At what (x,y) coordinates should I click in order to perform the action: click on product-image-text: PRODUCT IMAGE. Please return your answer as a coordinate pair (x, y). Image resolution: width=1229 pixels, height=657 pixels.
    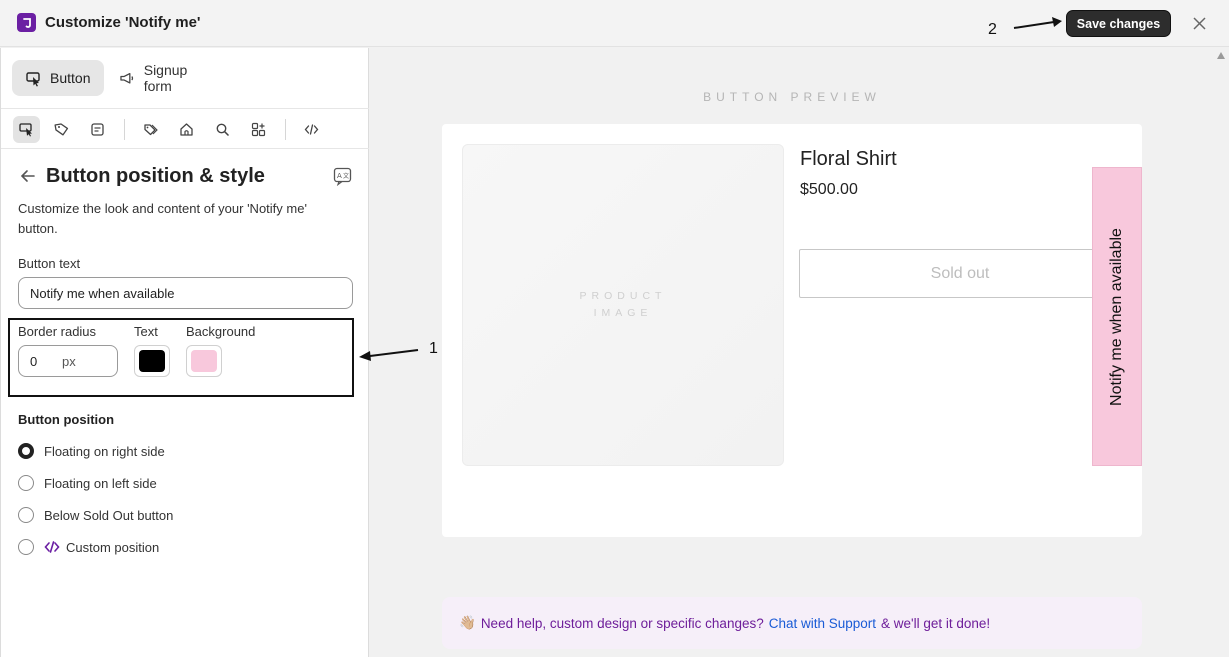
    Looking at the image, I should click on (623, 304).